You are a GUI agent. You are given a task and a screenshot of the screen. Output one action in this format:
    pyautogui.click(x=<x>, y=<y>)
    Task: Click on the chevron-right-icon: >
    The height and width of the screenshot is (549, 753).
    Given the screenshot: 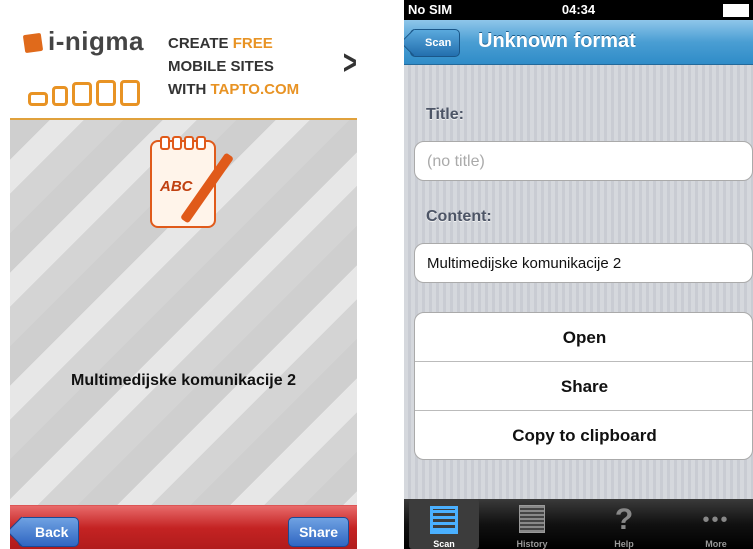 What is the action you would take?
    pyautogui.click(x=350, y=63)
    